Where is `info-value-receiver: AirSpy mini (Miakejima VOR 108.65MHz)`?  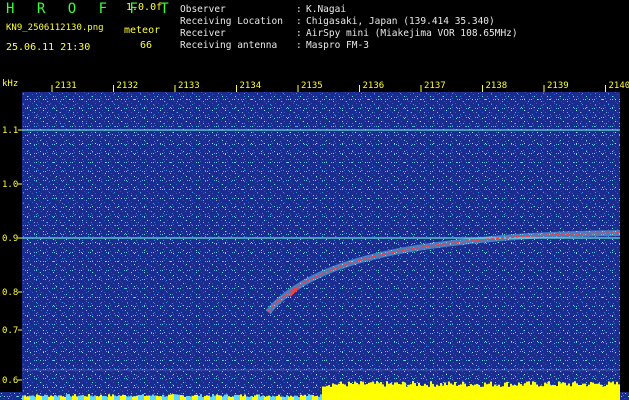 info-value-receiver: AirSpy mini (Miakejima VOR 108.65MHz) is located at coordinates (412, 33).